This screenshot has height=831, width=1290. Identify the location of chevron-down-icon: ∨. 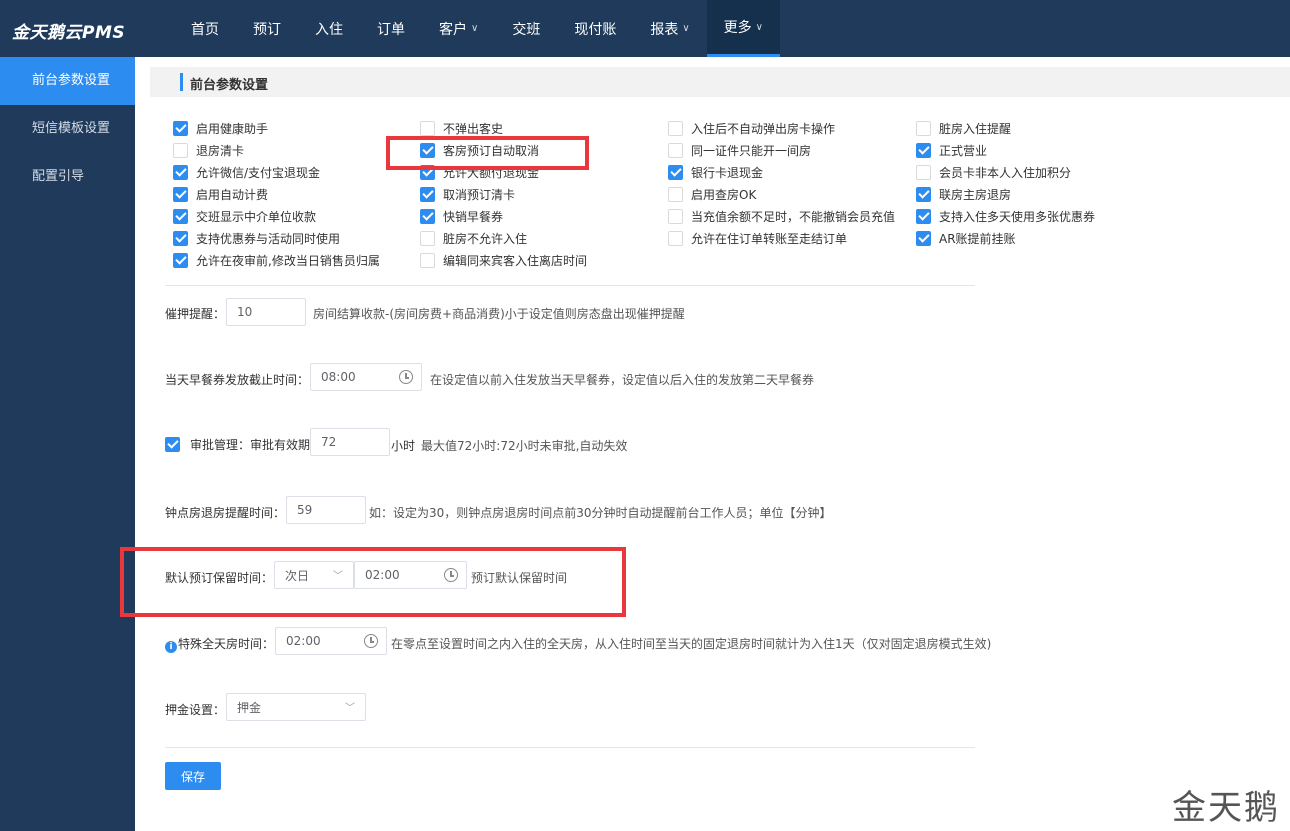
(475, 28).